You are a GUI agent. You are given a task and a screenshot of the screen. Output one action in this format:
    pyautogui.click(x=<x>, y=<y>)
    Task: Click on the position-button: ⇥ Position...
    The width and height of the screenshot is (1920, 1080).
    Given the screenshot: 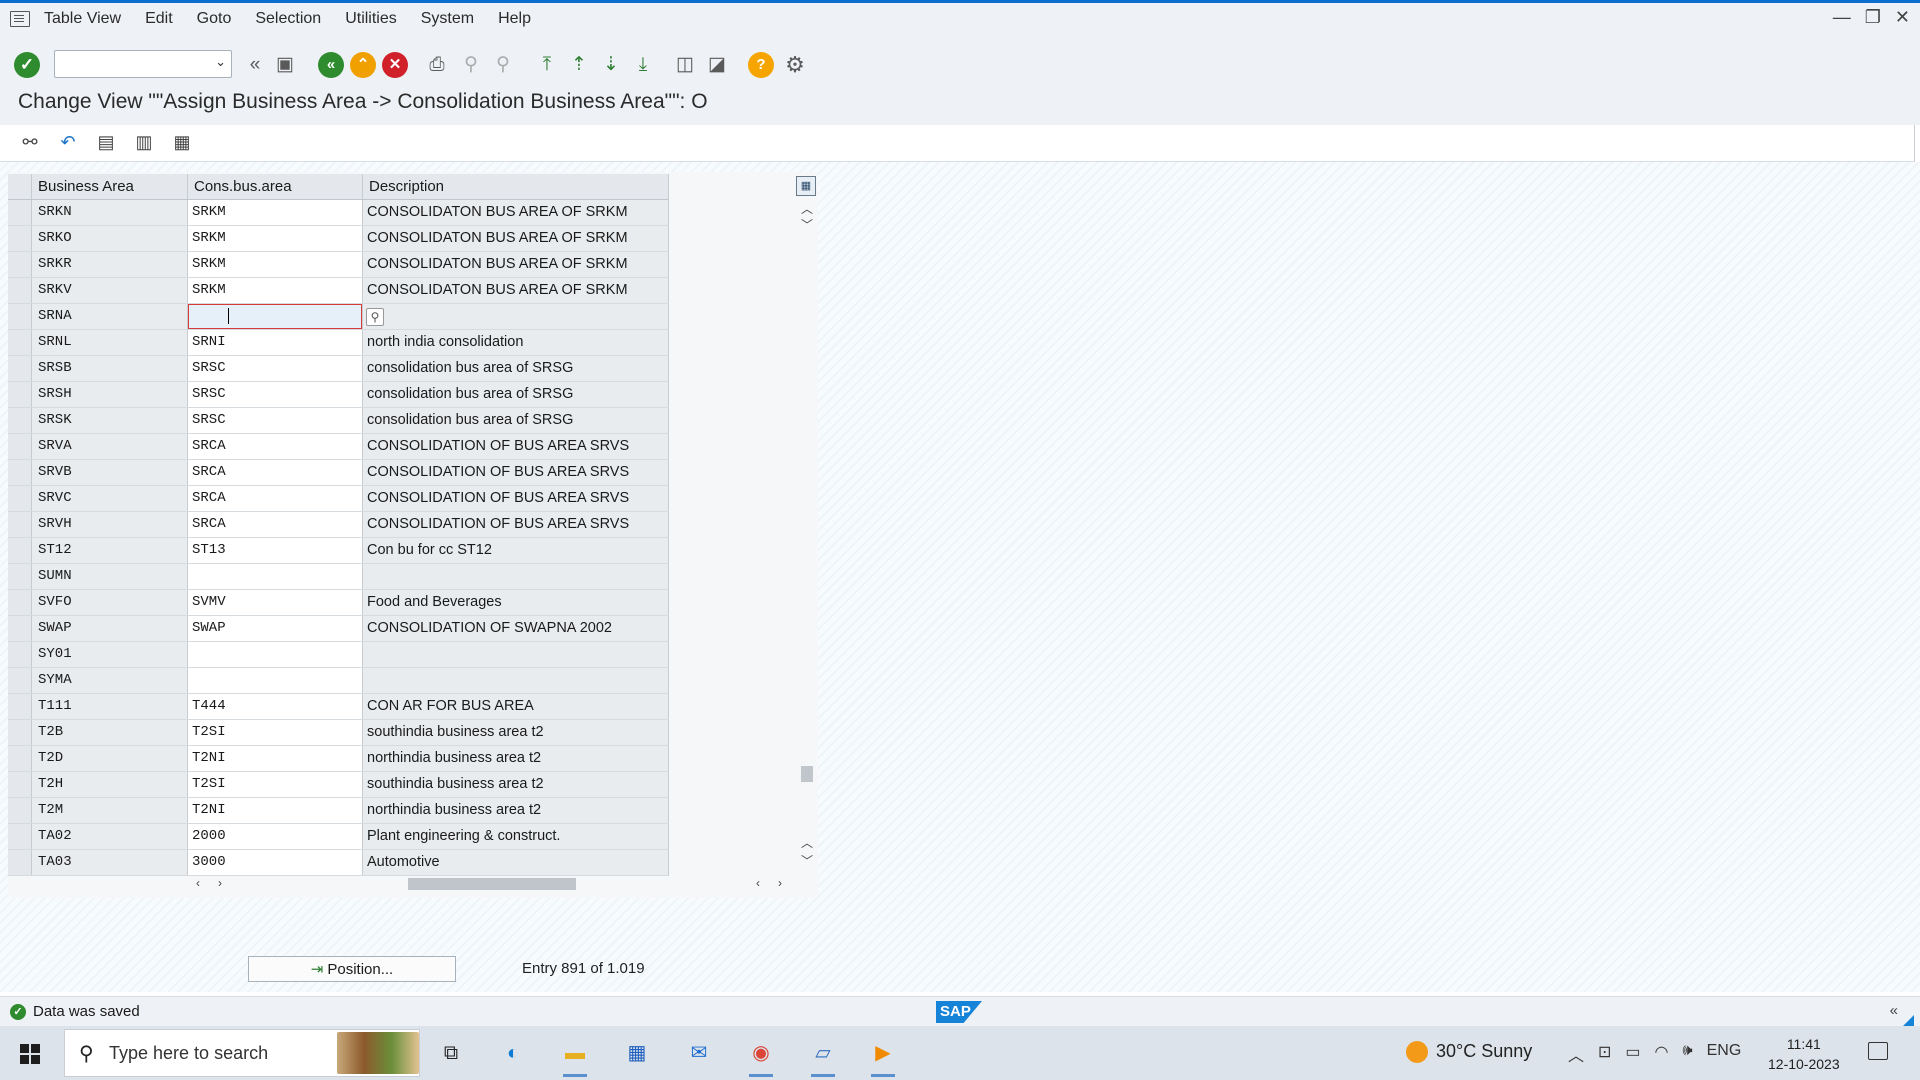 What is the action you would take?
    pyautogui.click(x=352, y=969)
    